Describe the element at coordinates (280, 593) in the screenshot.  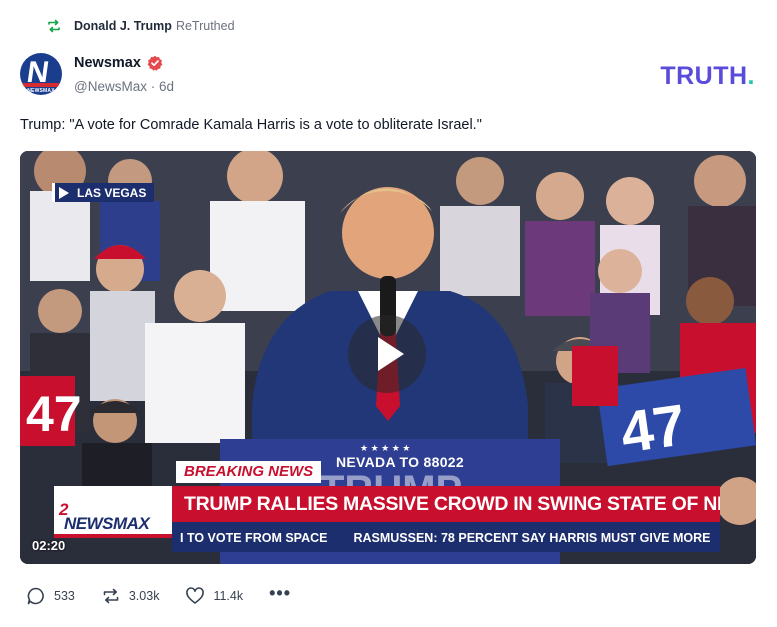
I see `more-options-button: •••` at that location.